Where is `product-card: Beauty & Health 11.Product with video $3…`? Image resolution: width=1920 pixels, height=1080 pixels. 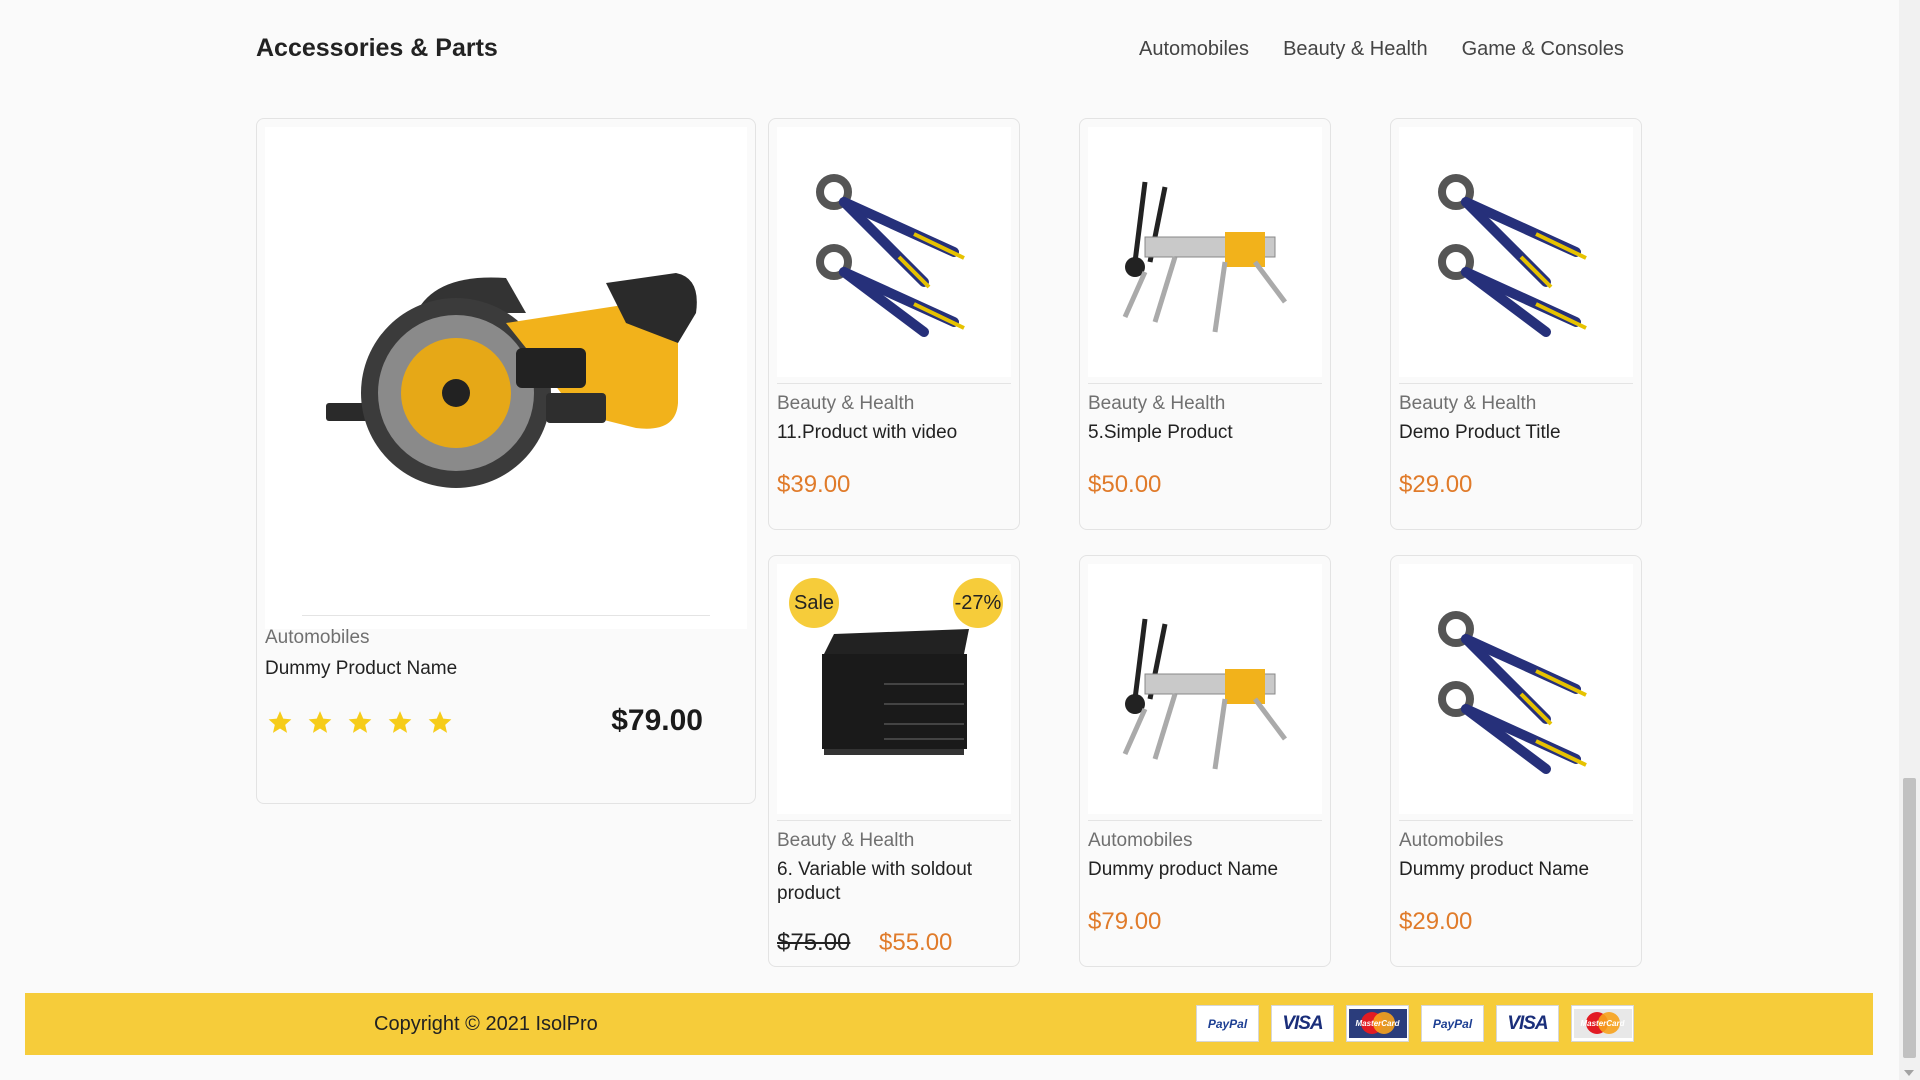
product-card: Beauty & Health 11.Product with video $3… is located at coordinates (894, 324).